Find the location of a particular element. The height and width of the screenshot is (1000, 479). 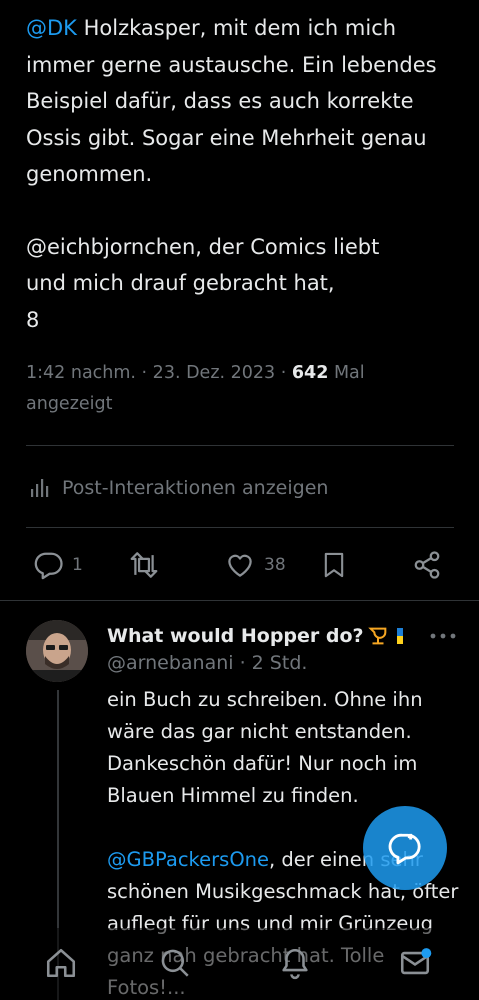

tweet-timestamp: 1:42 nachm. · 23. Dez. 2023 · is located at coordinates (159, 373).